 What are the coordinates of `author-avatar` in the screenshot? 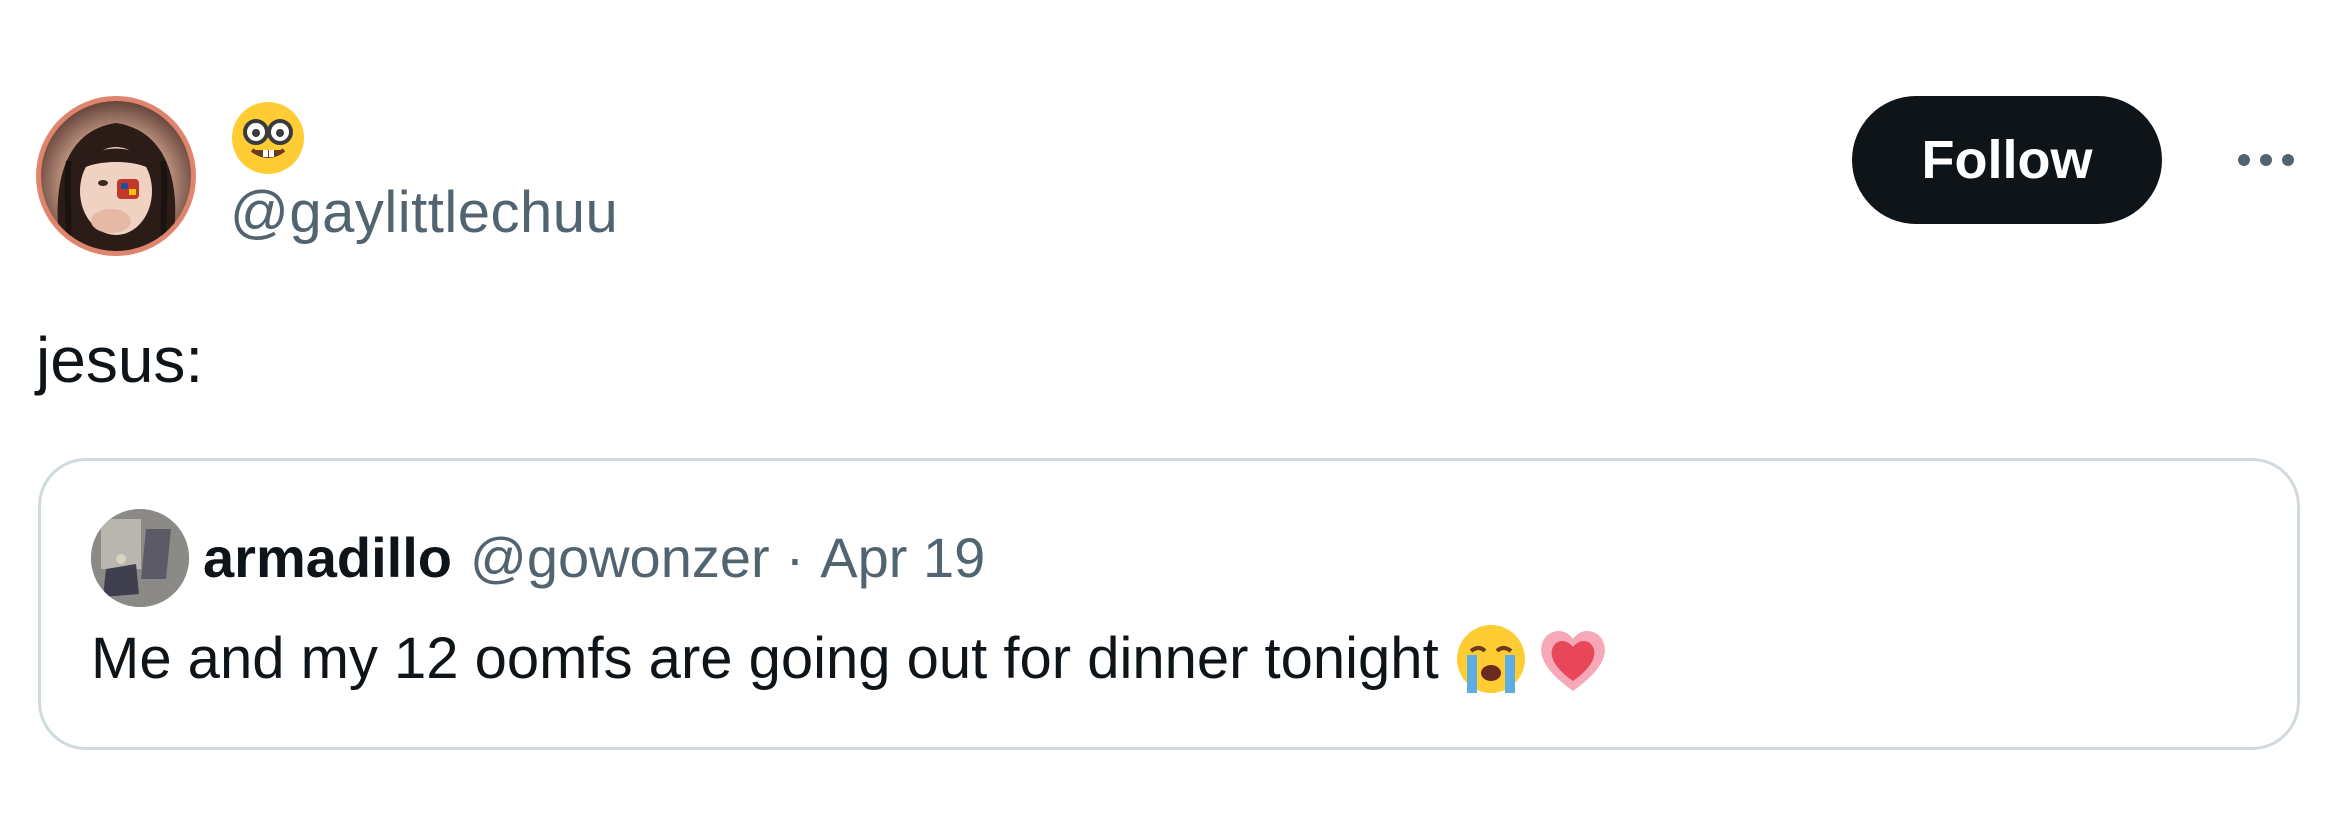 It's located at (116, 176).